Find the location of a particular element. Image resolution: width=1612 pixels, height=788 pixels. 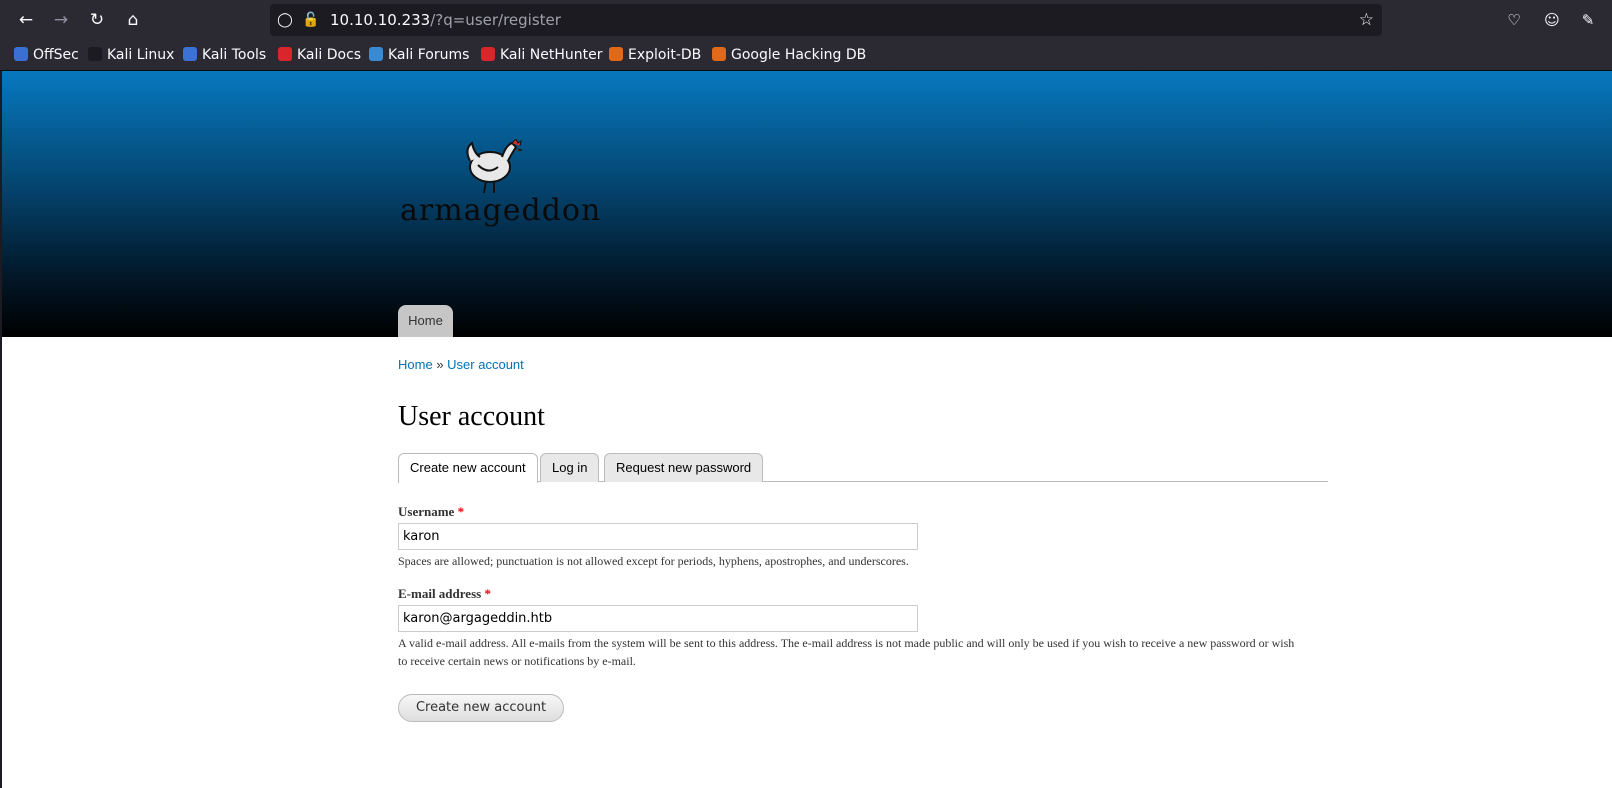

pocket-icon: ♡ is located at coordinates (1514, 20).